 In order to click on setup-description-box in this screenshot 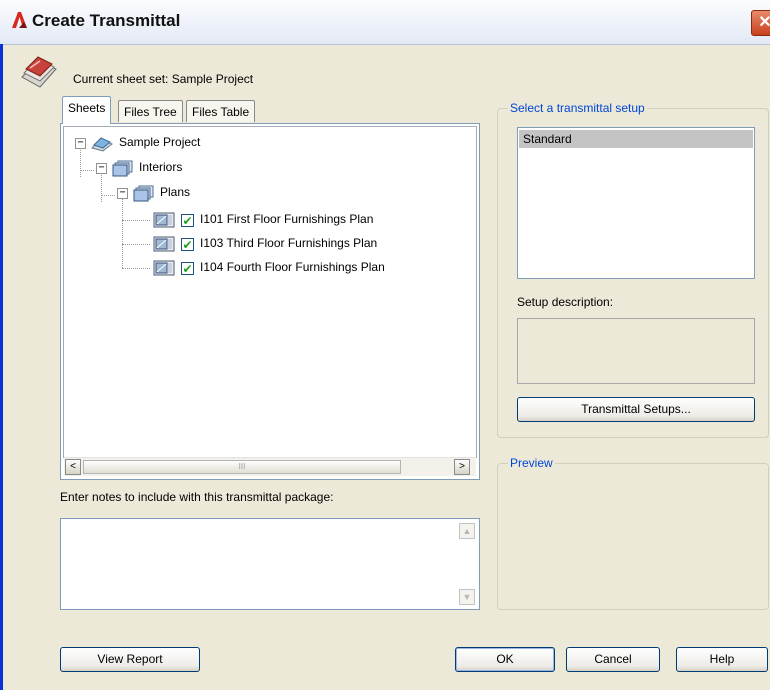, I will do `click(636, 351)`.